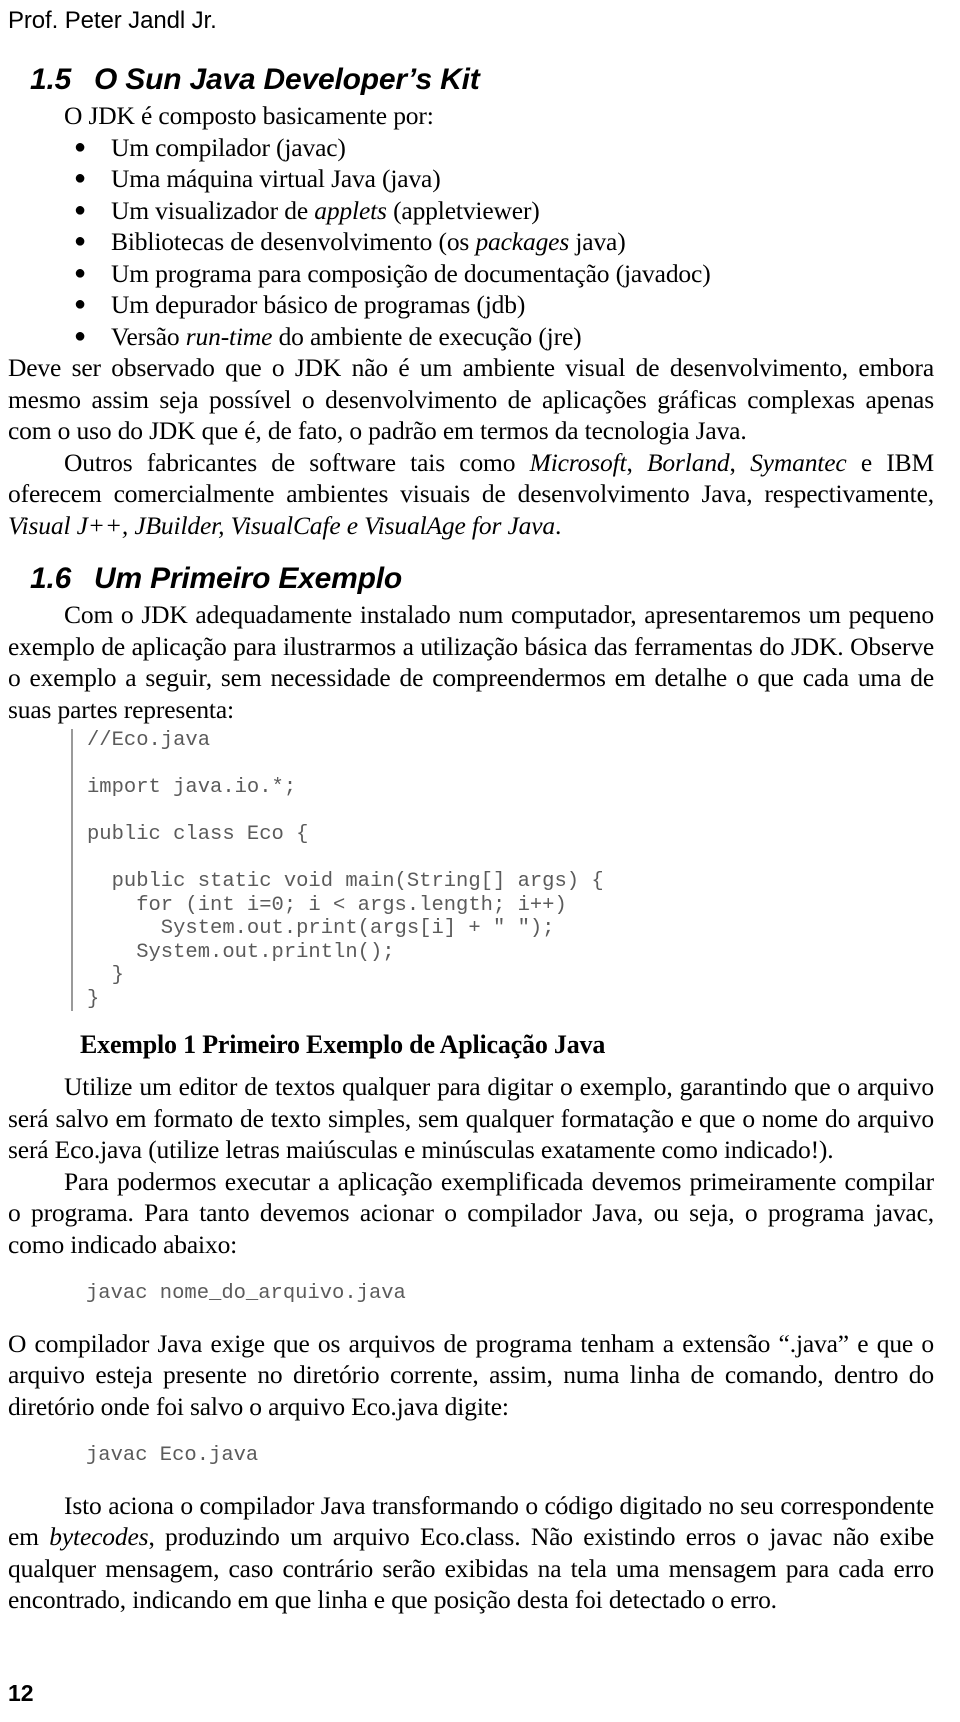  Describe the element at coordinates (597, 241) in the screenshot. I see `list-item-label-post: java)` at that location.